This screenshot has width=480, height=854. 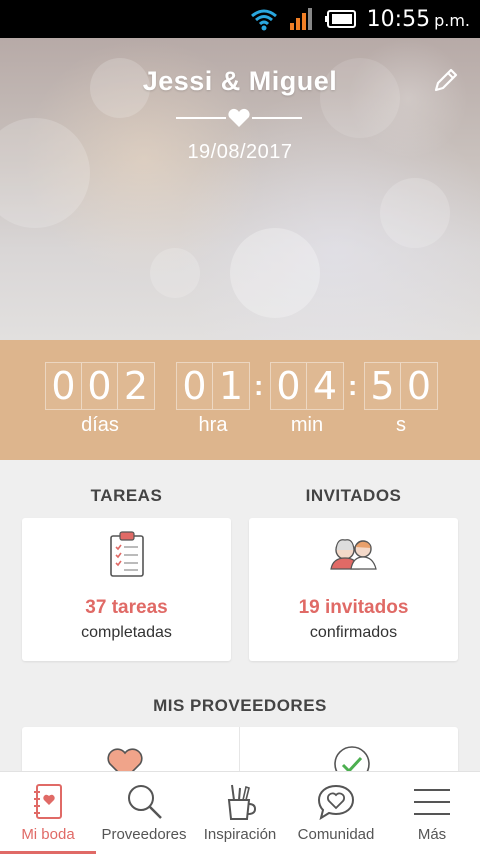 What do you see at coordinates (353, 495) in the screenshot?
I see `guests-heading: INVITADOS` at bounding box center [353, 495].